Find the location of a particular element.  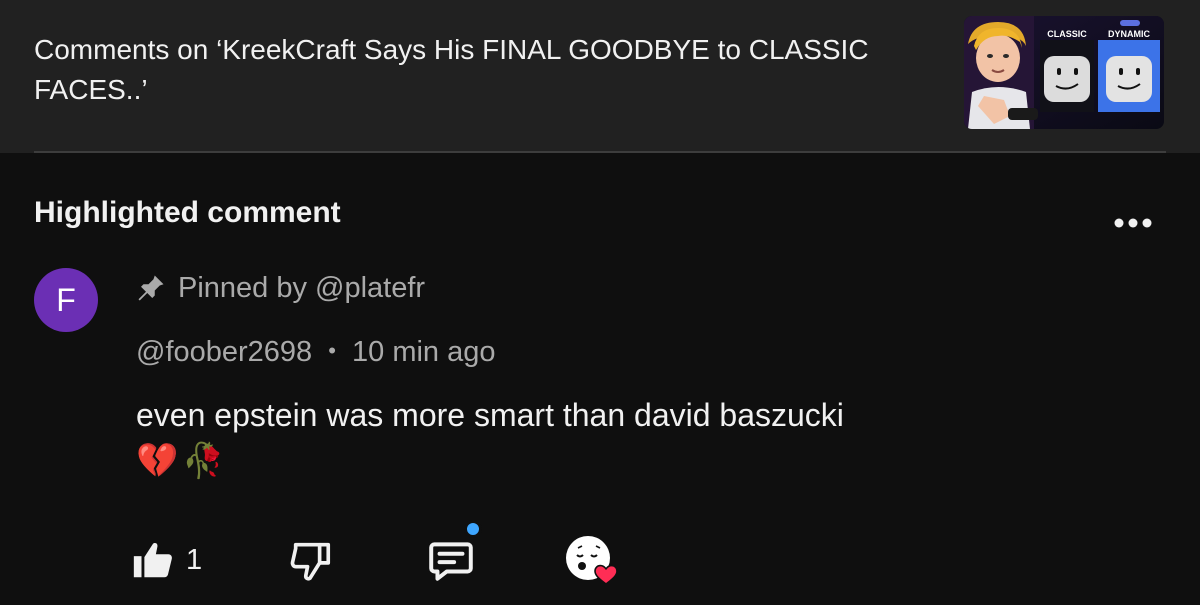

pinned-text: Pinned by @platefr is located at coordinates (302, 287).